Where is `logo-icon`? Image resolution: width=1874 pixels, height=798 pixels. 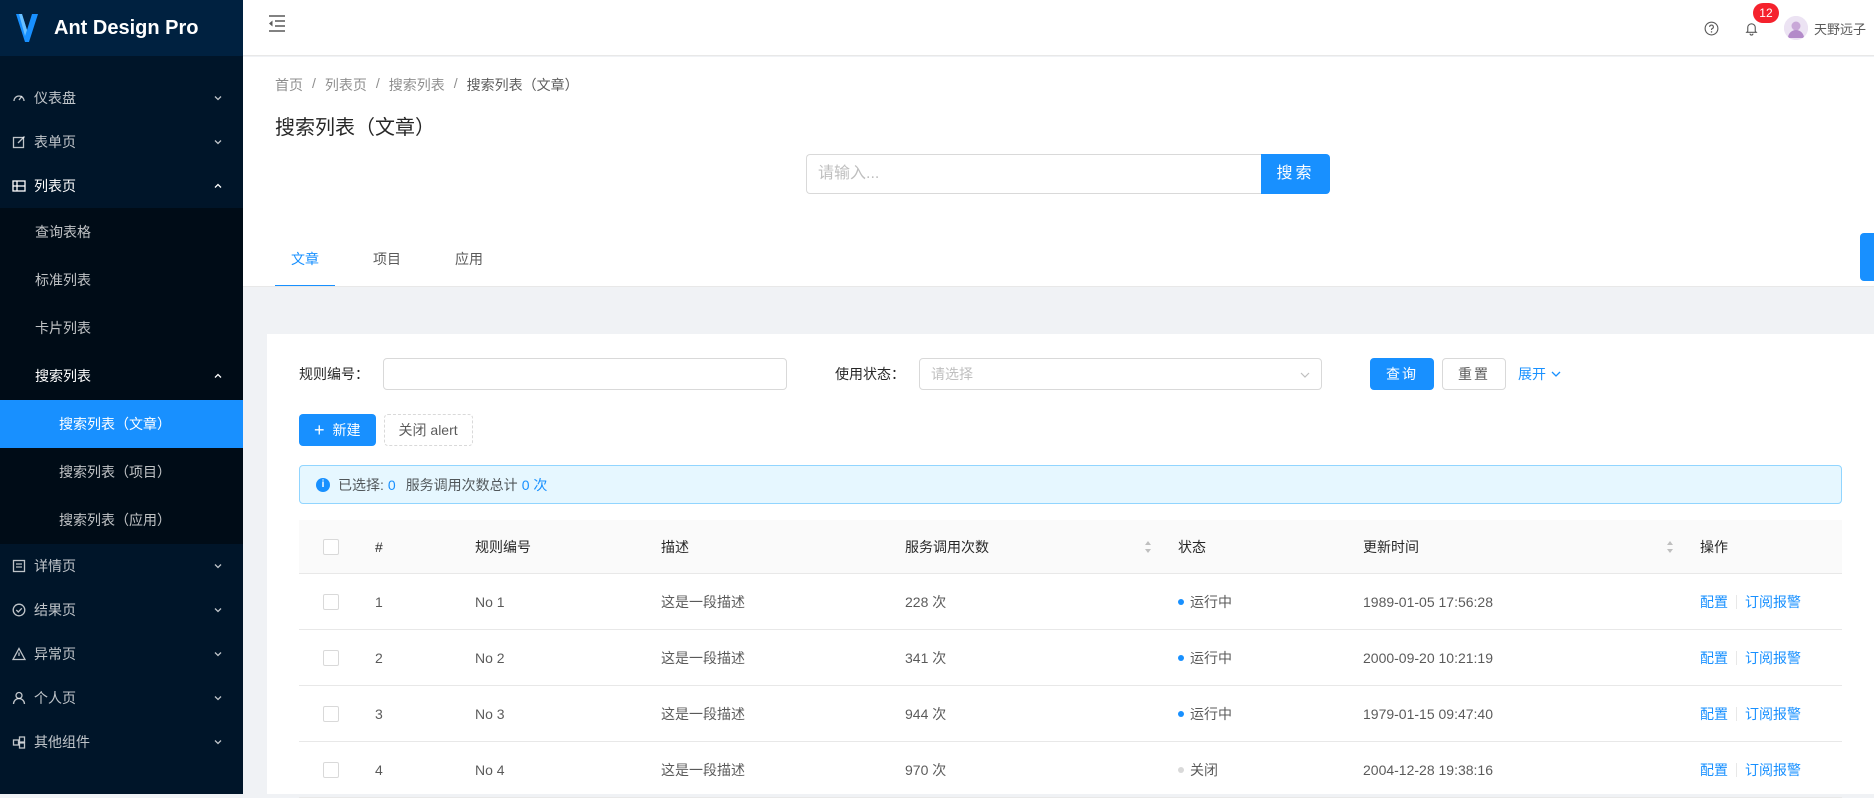 logo-icon is located at coordinates (27, 28).